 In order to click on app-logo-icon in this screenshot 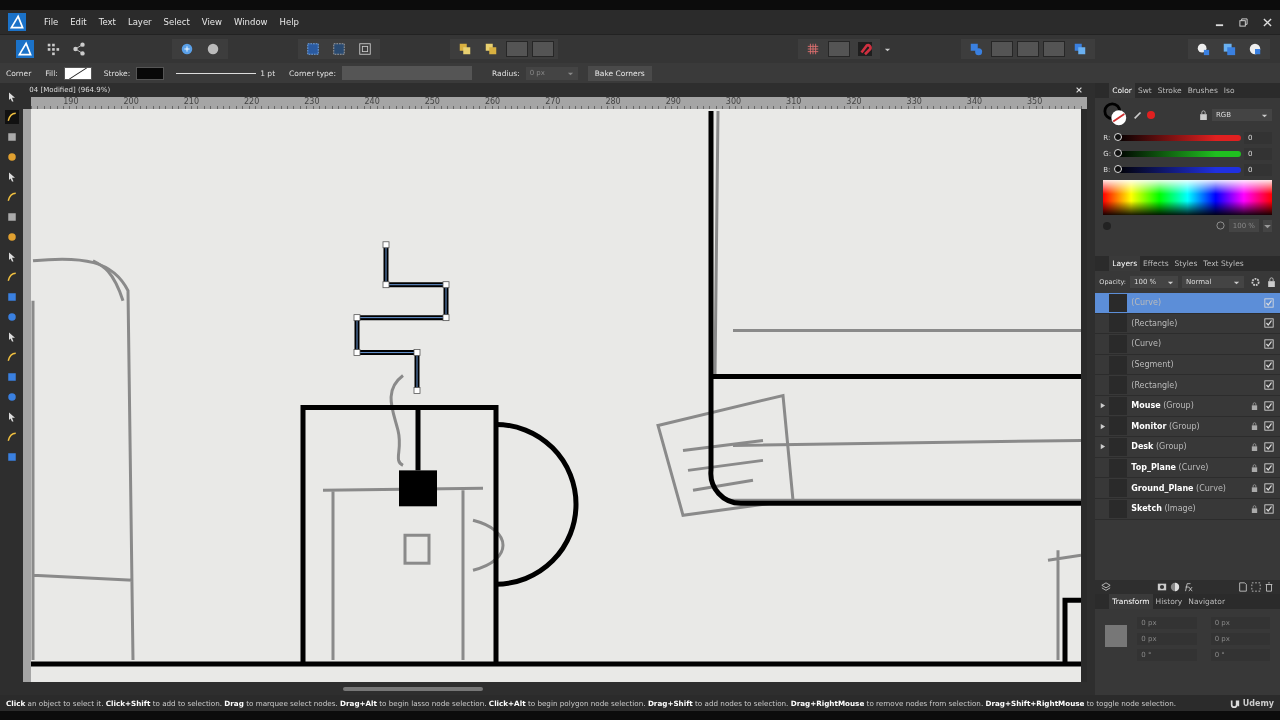, I will do `click(17, 22)`.